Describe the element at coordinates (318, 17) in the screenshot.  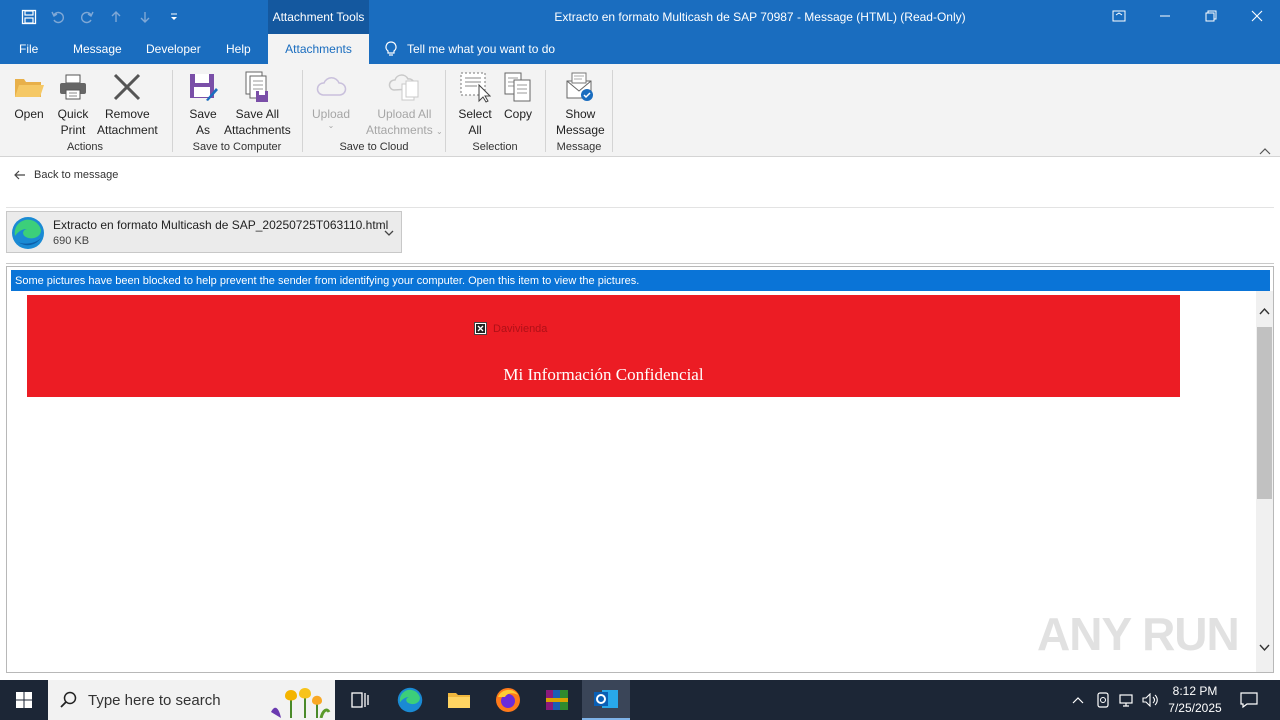
I see `attachment-tools-label: Attachment Tools` at that location.